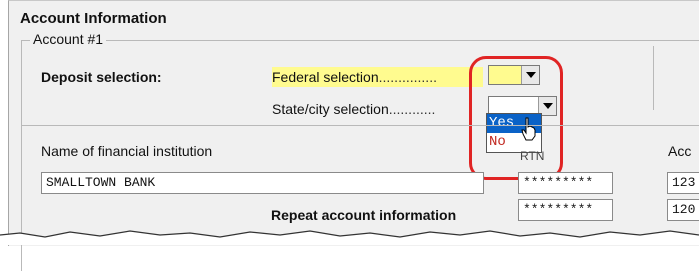  What do you see at coordinates (325, 77) in the screenshot?
I see `federal-selection-text: Federal selection` at bounding box center [325, 77].